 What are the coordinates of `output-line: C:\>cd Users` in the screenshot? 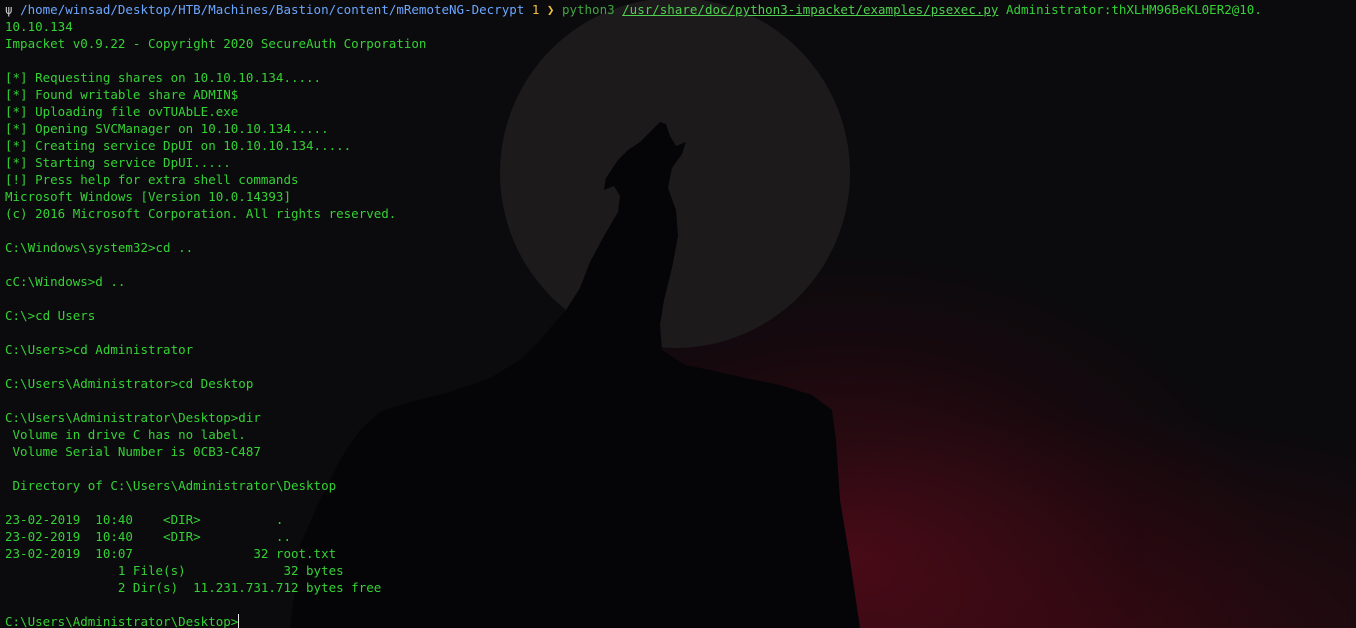 It's located at (50, 315).